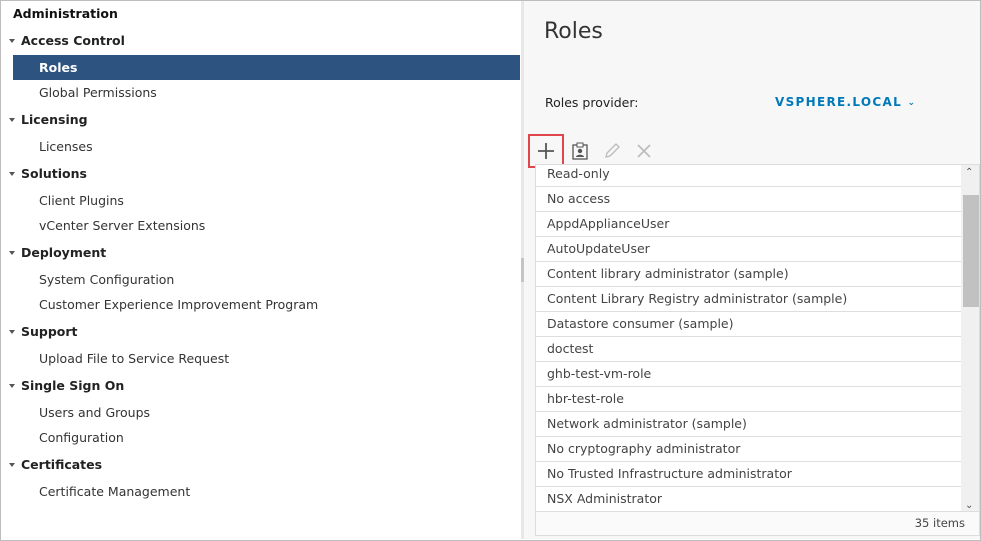 Image resolution: width=981 pixels, height=541 pixels. What do you see at coordinates (266, 437) in the screenshot?
I see `nav-item: Configuration` at bounding box center [266, 437].